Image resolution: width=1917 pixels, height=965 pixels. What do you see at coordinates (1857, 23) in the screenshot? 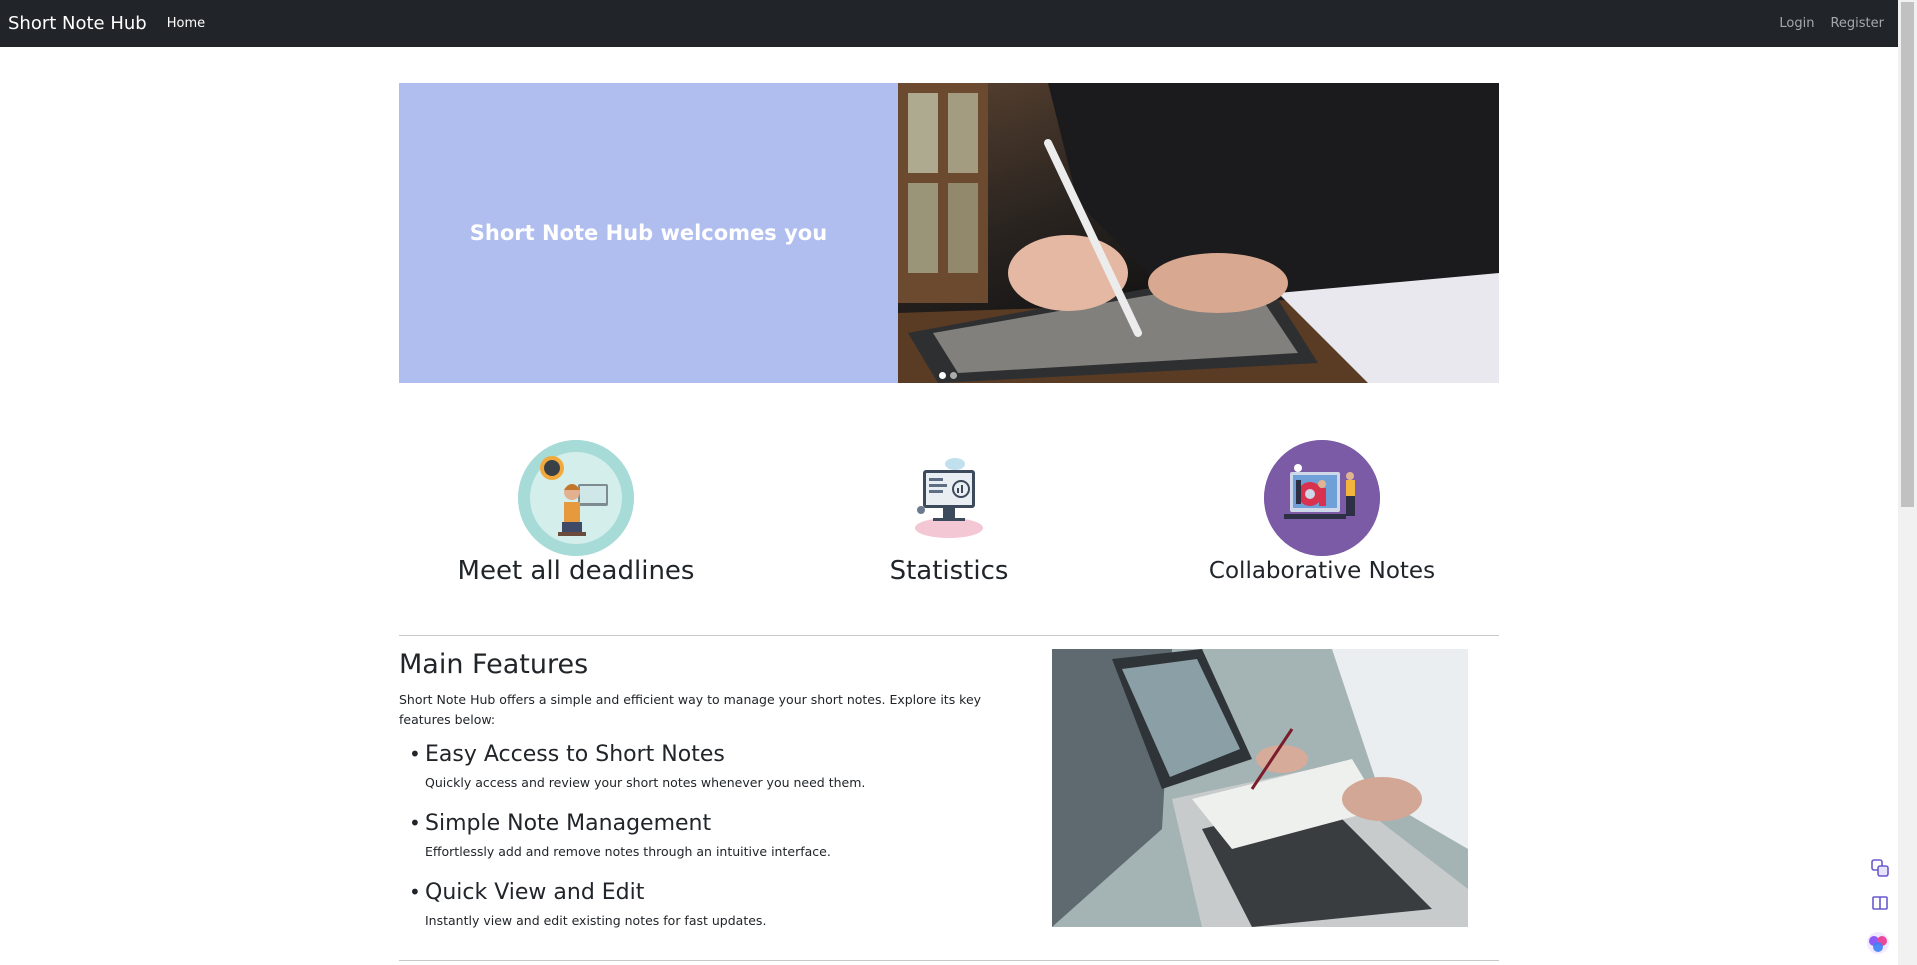
I see `nav-link-register: Register` at bounding box center [1857, 23].